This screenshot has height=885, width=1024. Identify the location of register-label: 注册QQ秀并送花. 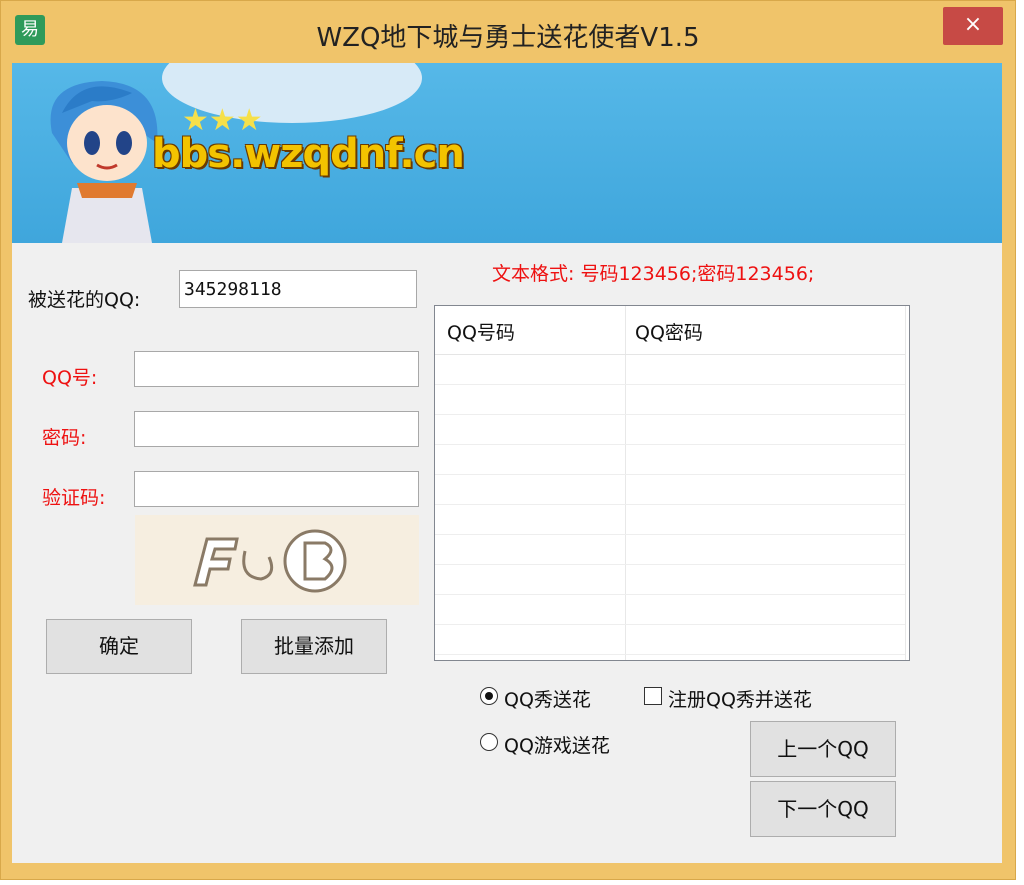
(740, 698).